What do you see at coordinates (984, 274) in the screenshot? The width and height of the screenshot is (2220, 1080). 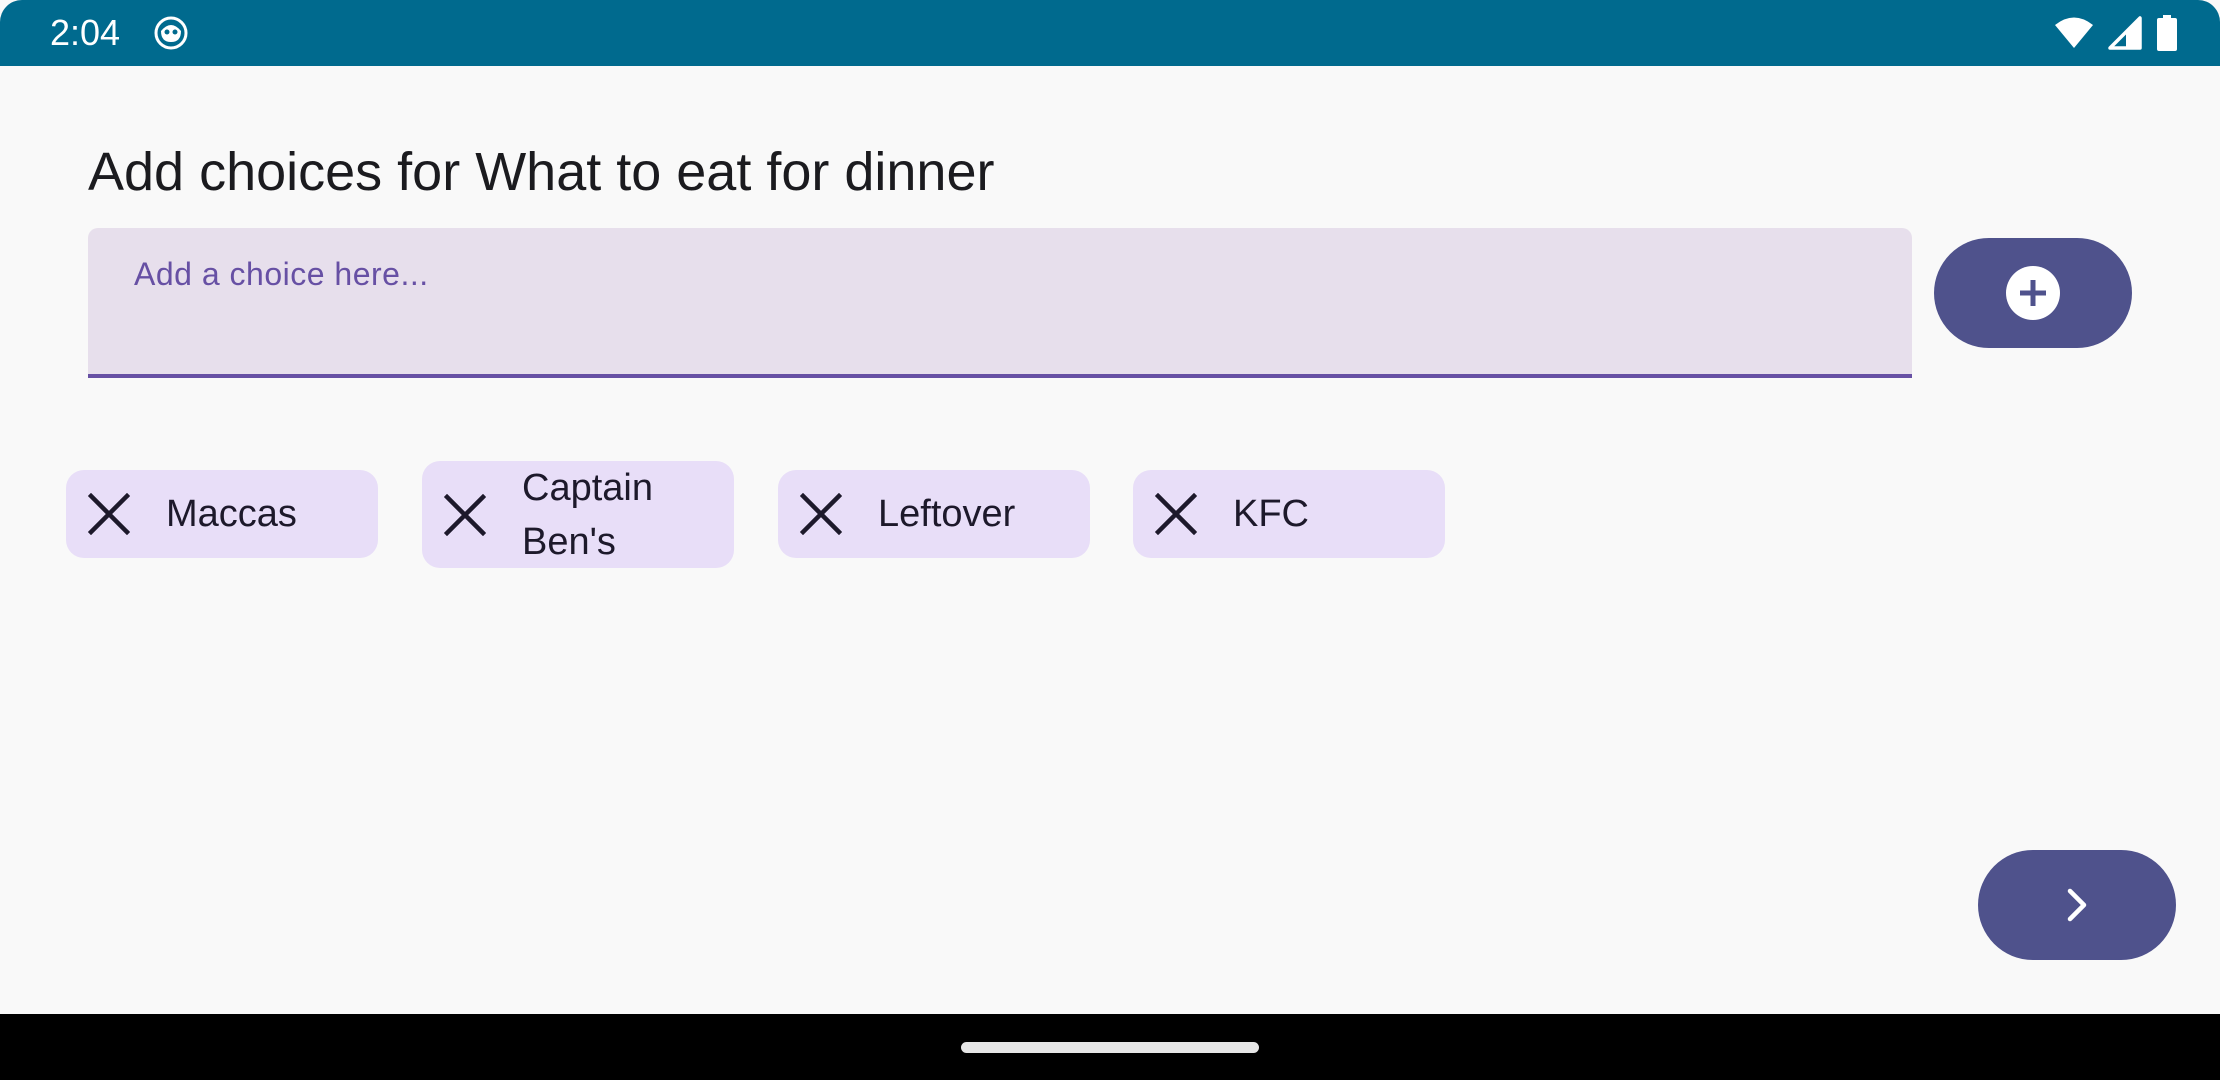 I see `choice-input` at bounding box center [984, 274].